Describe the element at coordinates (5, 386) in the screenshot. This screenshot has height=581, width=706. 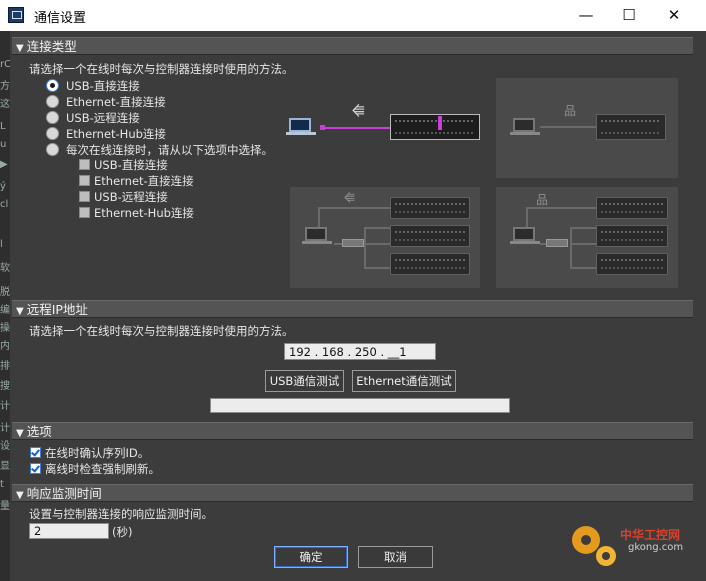
I see `bg-fragment: 搜` at that location.